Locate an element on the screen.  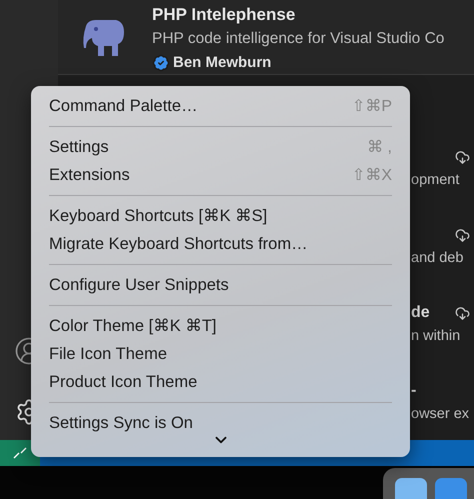
menu-item: Command Palette… ⇧⌘P is located at coordinates (220, 106).